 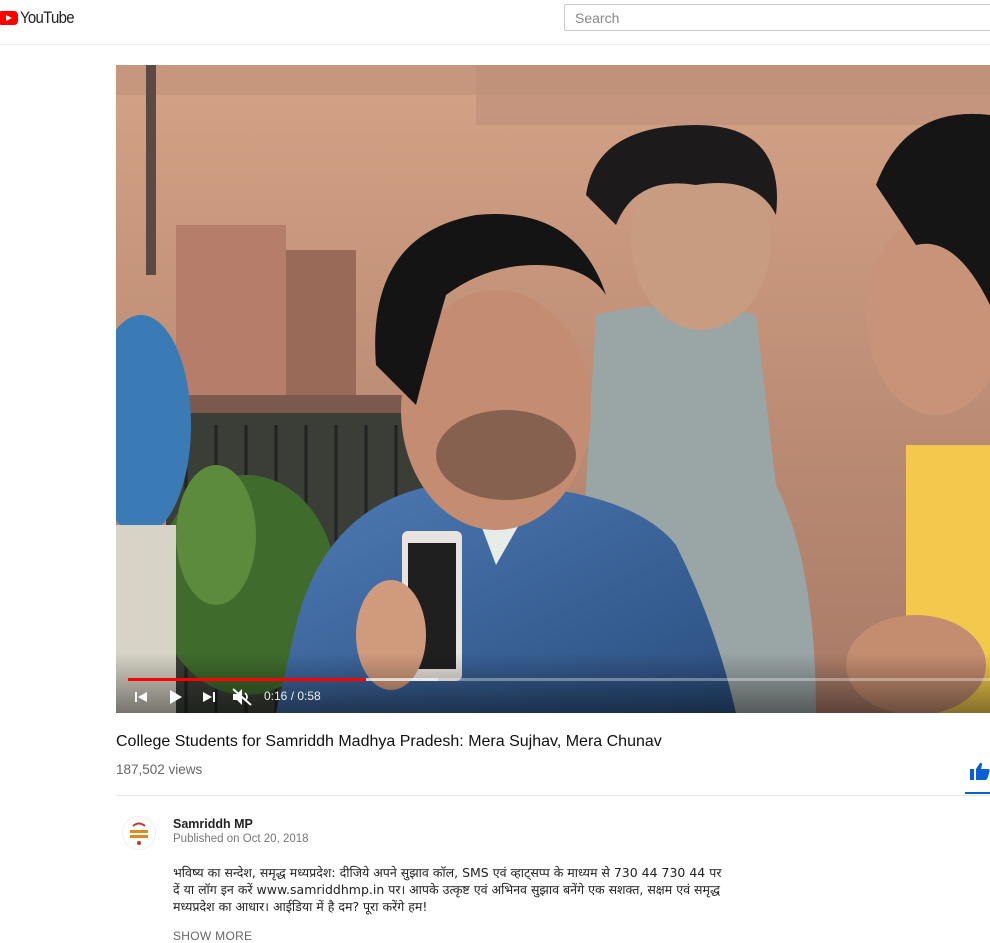 I want to click on next-button, so click(x=209, y=697).